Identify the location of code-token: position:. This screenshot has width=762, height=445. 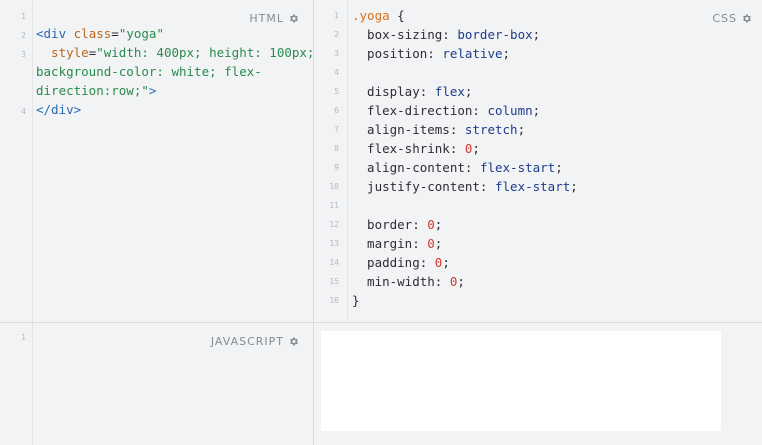
(397, 53).